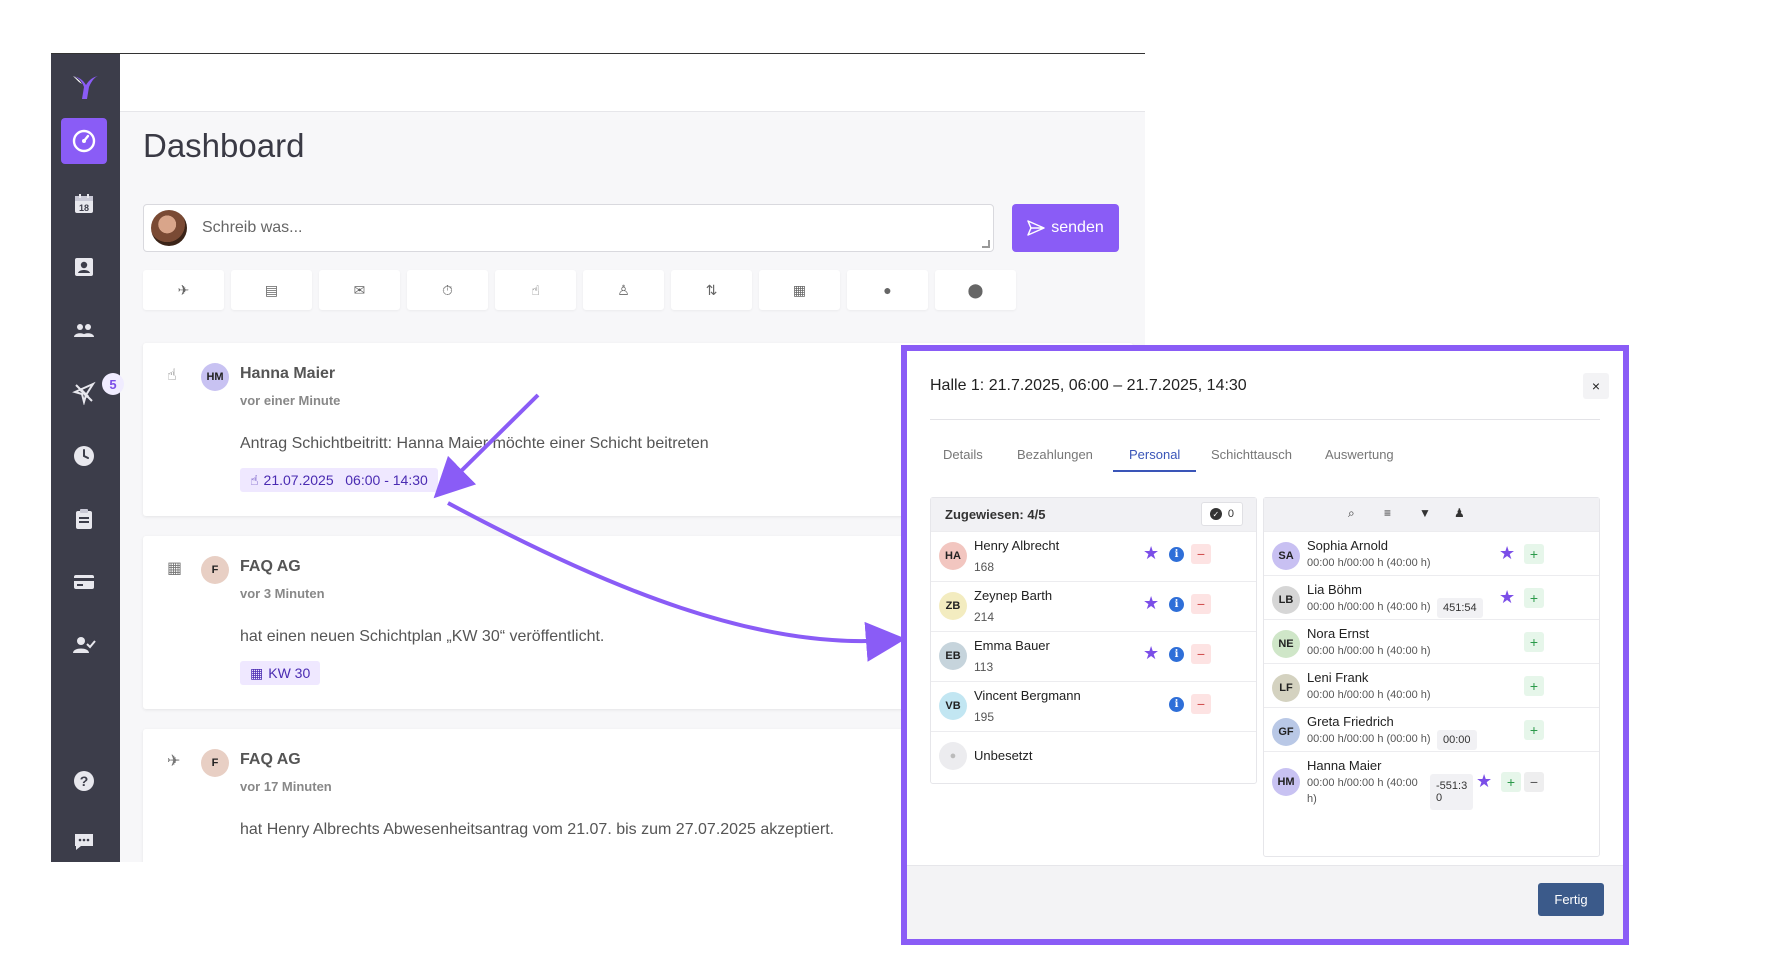  What do you see at coordinates (1093, 656) in the screenshot?
I see `assigned-row: EB Emma Bauer 113 ★ i −` at bounding box center [1093, 656].